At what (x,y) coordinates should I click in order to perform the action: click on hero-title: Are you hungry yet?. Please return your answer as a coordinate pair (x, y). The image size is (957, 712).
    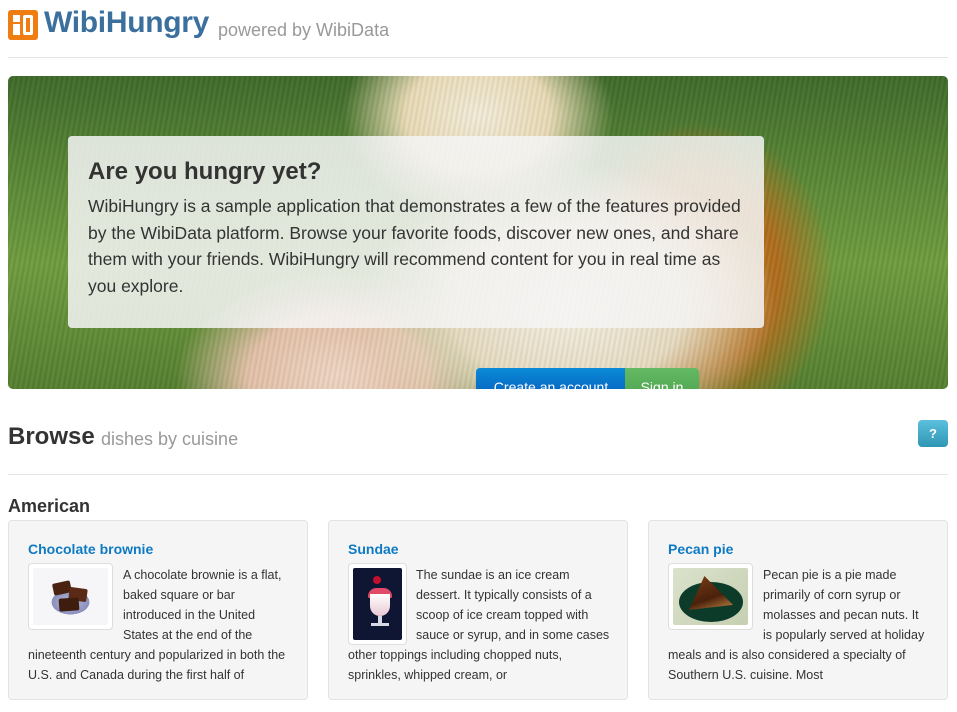
    Looking at the image, I should click on (205, 171).